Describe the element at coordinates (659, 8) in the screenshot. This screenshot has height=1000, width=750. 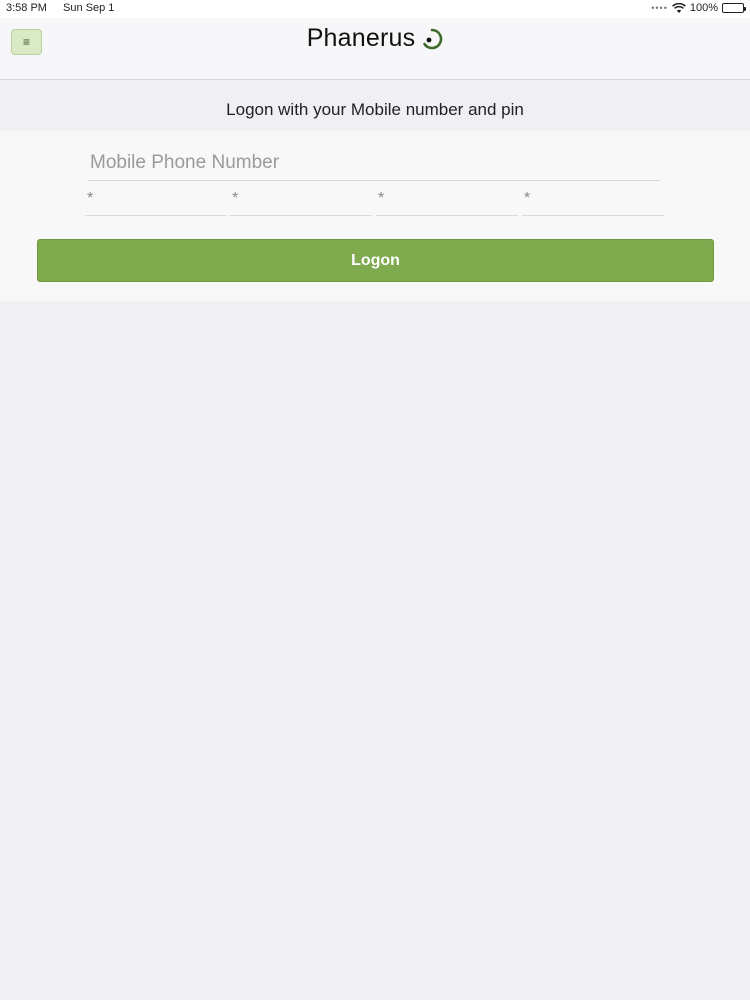
I see `signal-icon: ••••` at that location.